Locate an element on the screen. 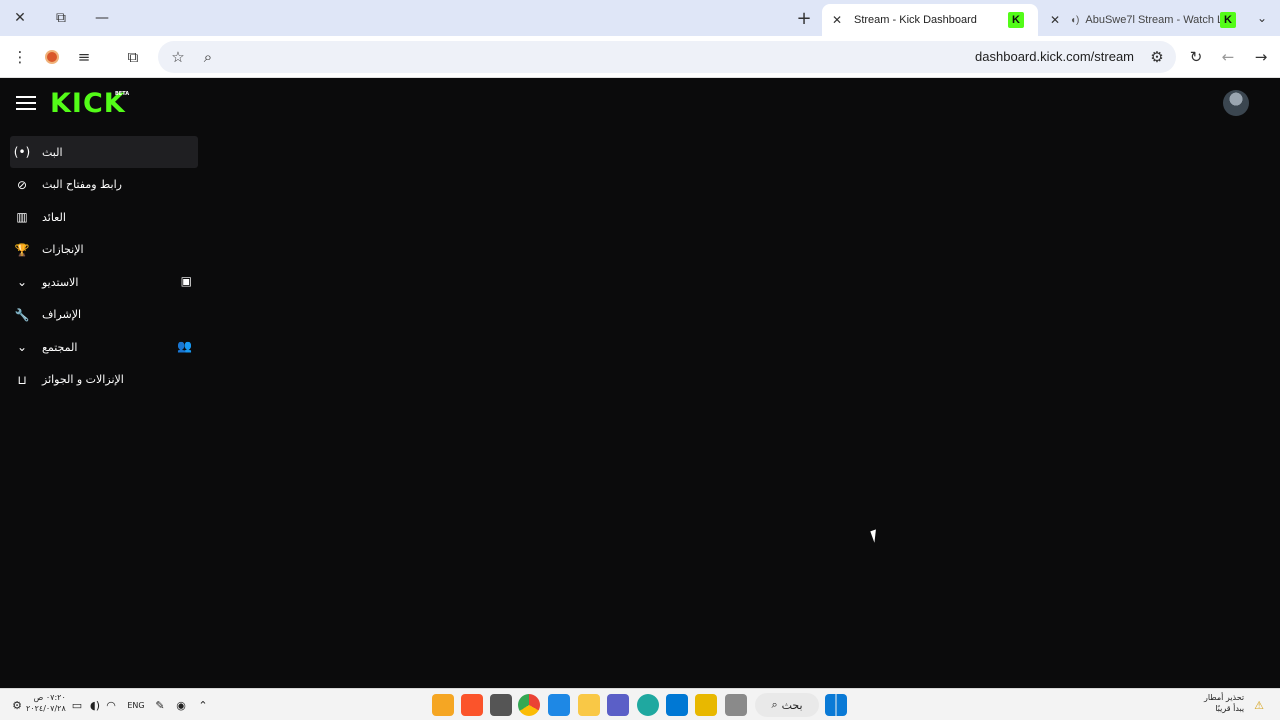 Image resolution: width=1280 pixels, height=720 pixels. link-icon: ⊘ is located at coordinates (22, 184).